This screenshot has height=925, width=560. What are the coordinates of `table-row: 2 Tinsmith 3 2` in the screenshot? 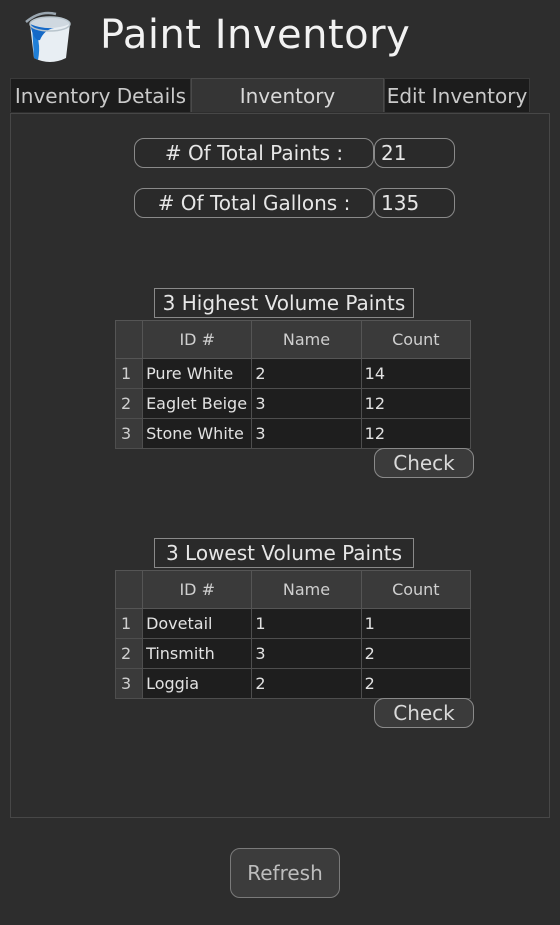 It's located at (293, 653).